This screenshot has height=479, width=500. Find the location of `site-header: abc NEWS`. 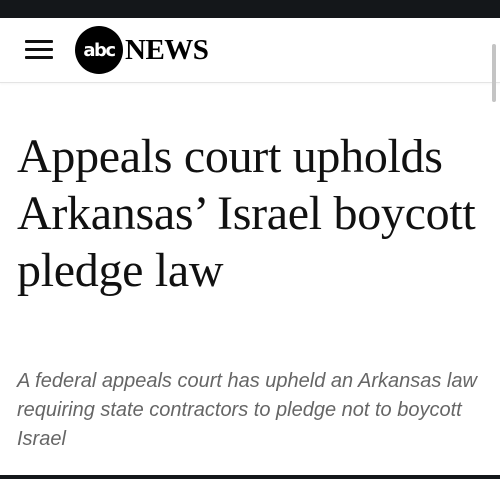

site-header: abc NEWS is located at coordinates (250, 50).